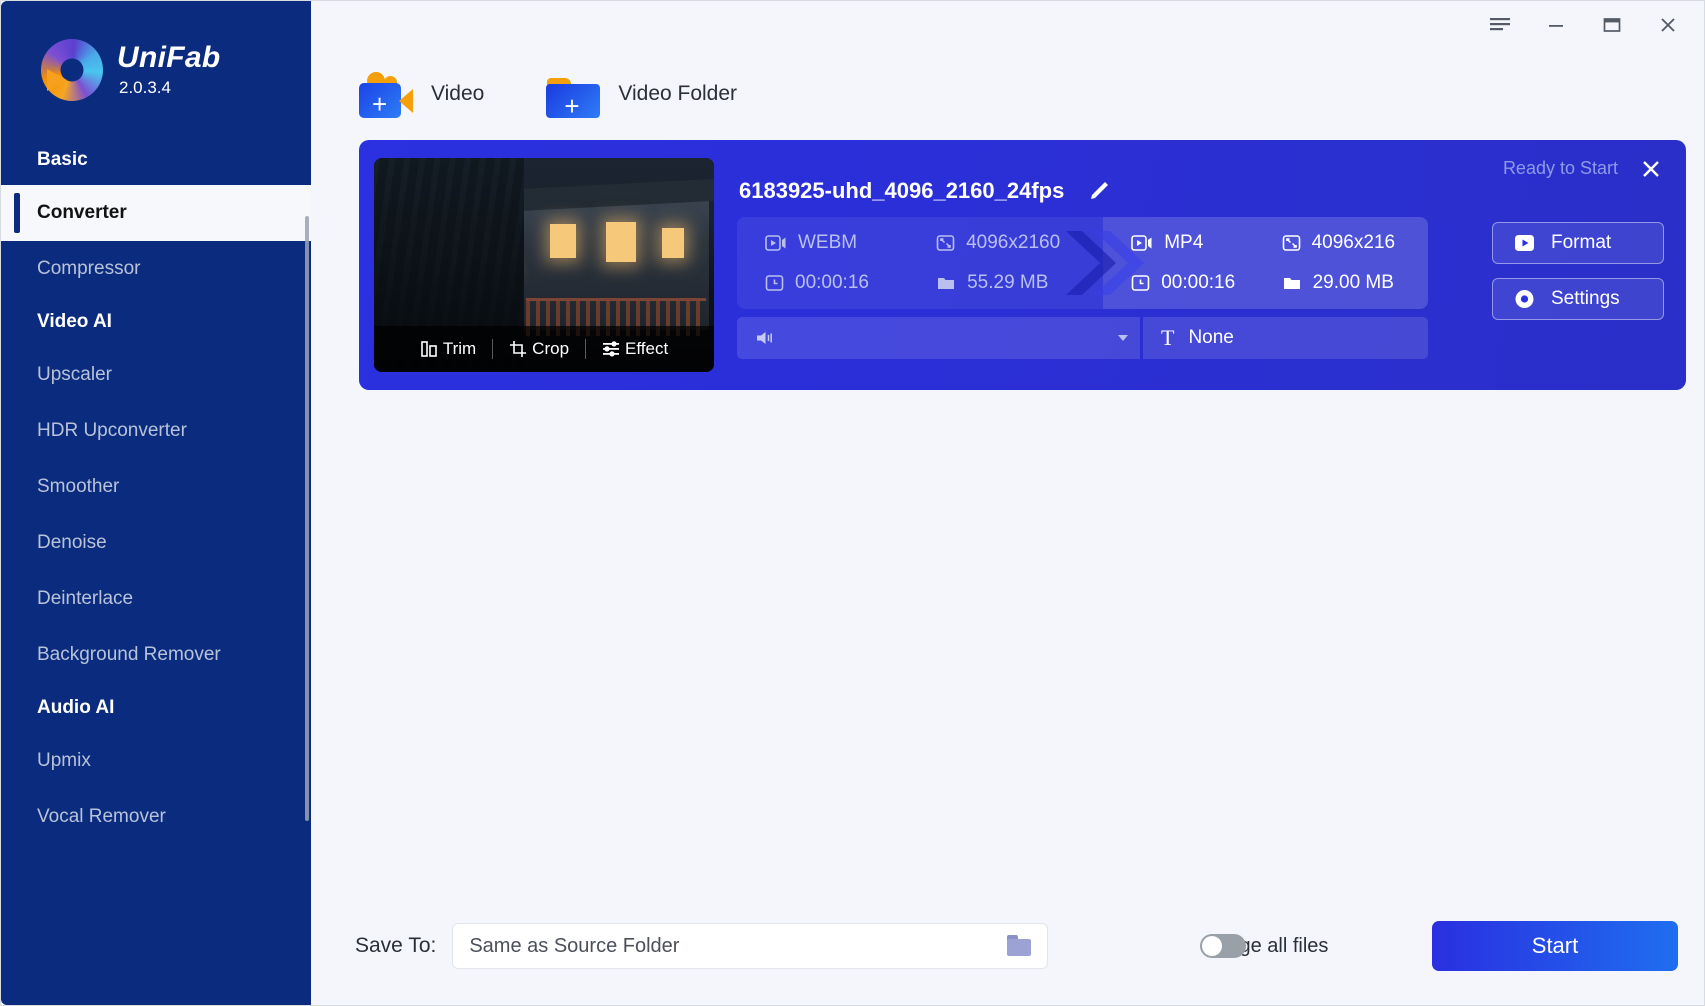 This screenshot has height=1006, width=1705. I want to click on trim-button: Trim, so click(448, 349).